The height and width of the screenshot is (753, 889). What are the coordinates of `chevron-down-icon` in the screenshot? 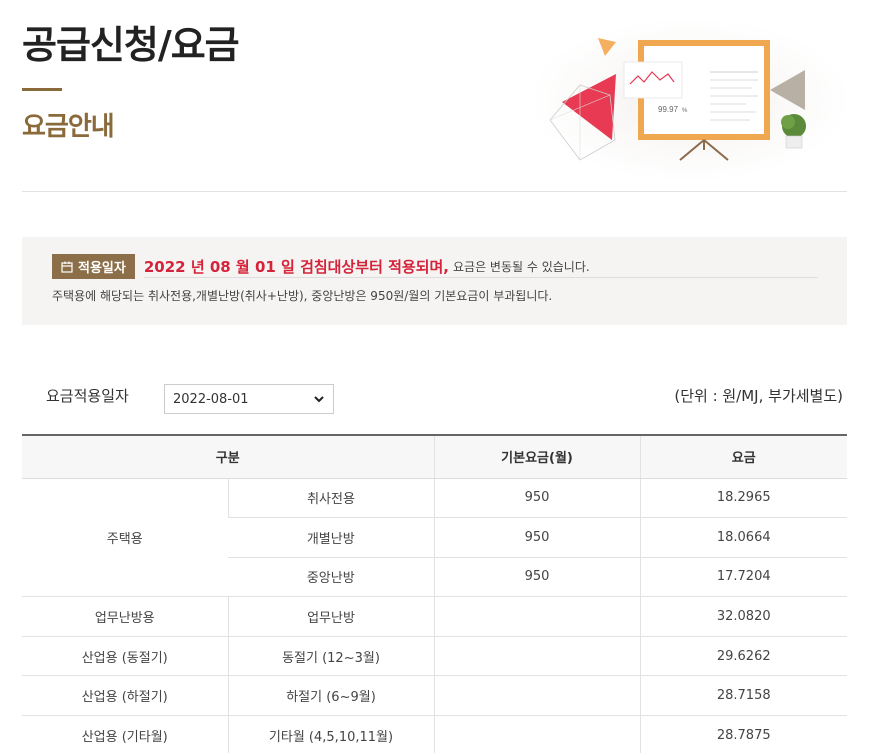 It's located at (319, 399).